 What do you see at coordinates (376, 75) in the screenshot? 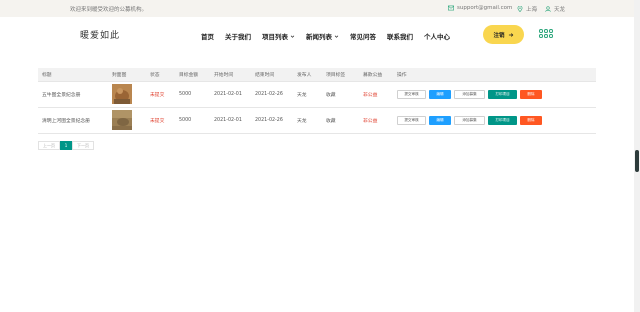
I see `col-domain: 募款公益` at bounding box center [376, 75].